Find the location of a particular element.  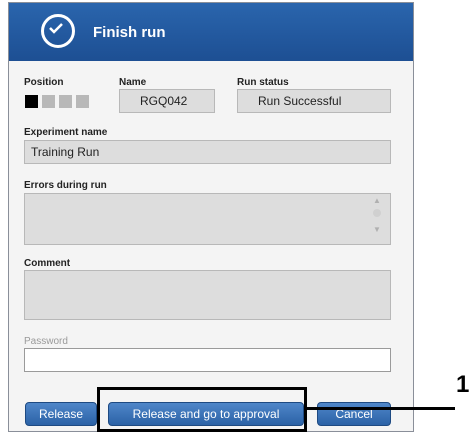

release-button: Release is located at coordinates (61, 414).